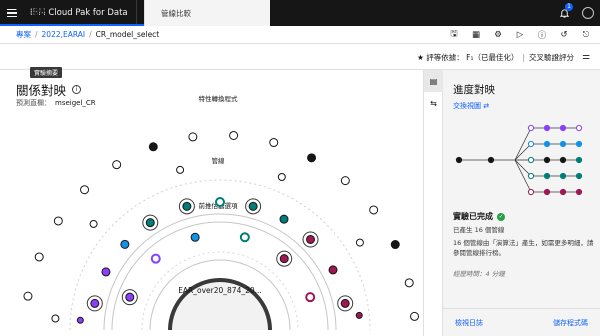 This screenshot has width=600, height=336. Describe the element at coordinates (476, 35) in the screenshot. I see `calendar-icon: ▦` at that location.